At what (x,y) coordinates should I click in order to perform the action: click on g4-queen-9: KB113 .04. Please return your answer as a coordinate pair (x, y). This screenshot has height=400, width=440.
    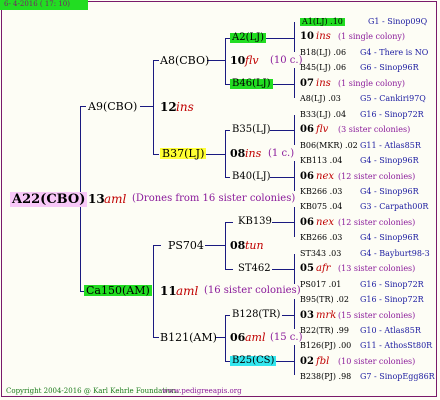
    Looking at the image, I should click on (321, 161).